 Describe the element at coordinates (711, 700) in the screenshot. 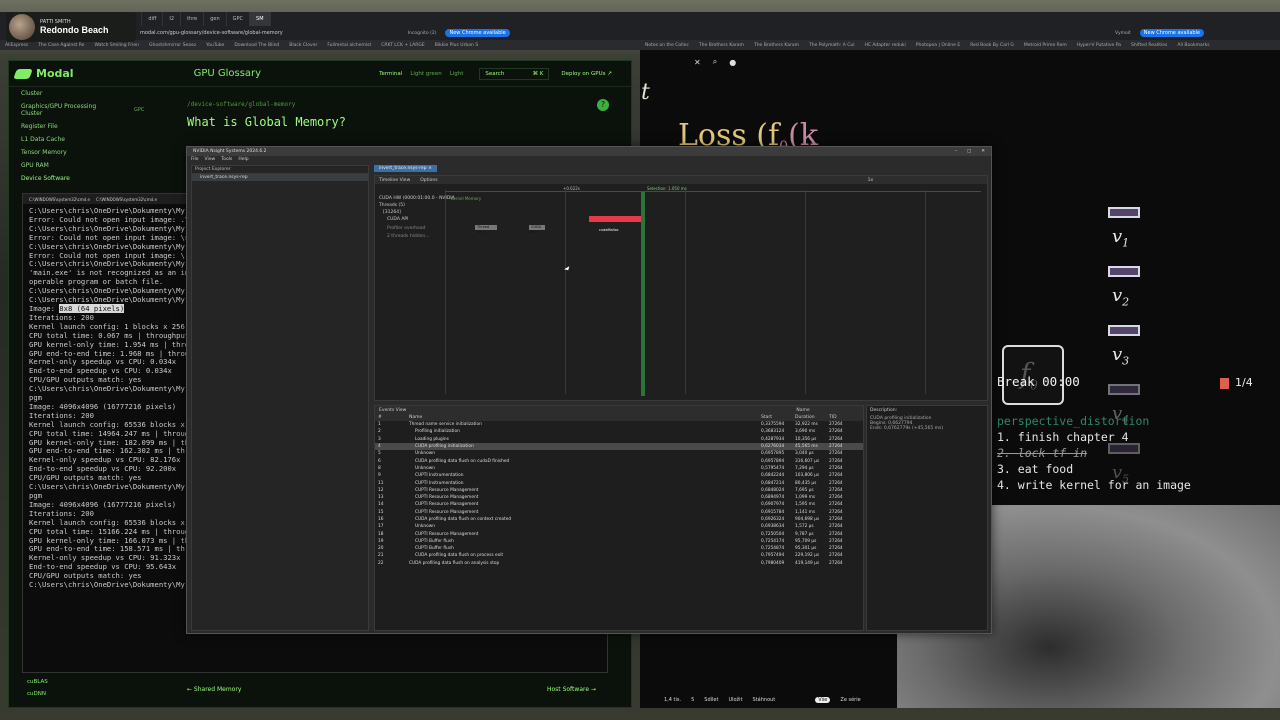

I see `share-button: Sdílet` at that location.